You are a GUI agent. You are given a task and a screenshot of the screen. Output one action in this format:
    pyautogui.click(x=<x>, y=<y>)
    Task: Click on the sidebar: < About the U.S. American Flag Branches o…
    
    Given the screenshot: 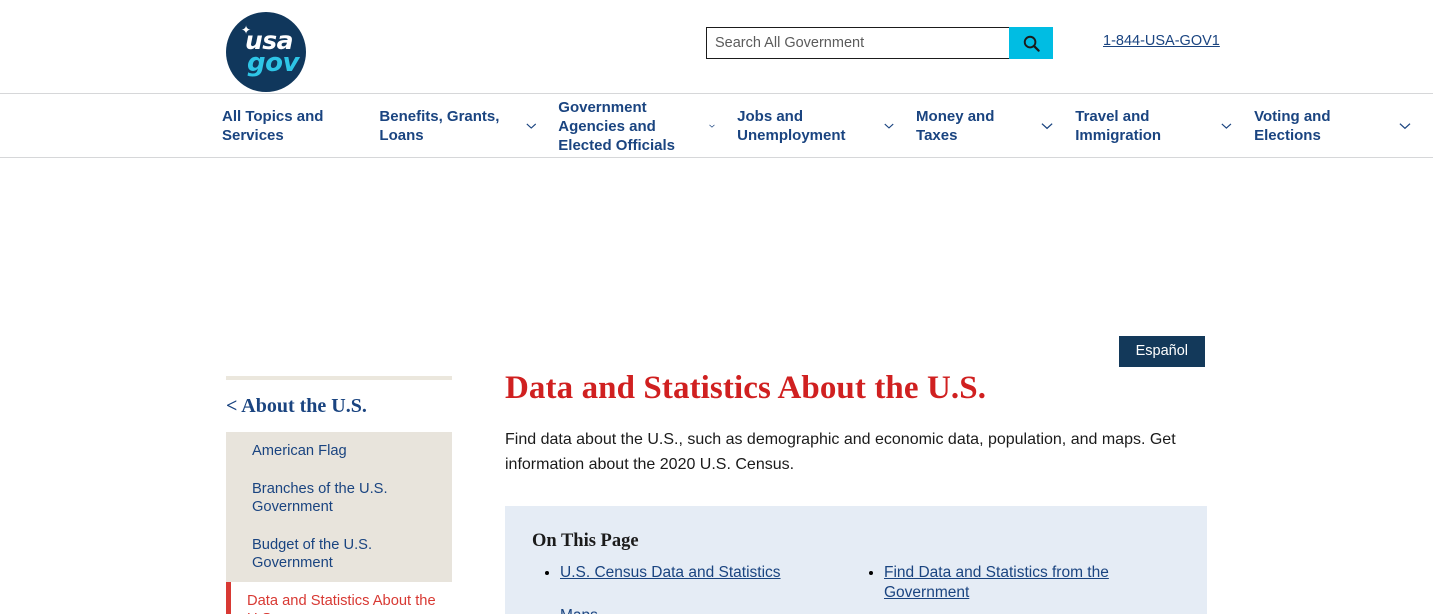 What is the action you would take?
    pyautogui.click(x=339, y=495)
    